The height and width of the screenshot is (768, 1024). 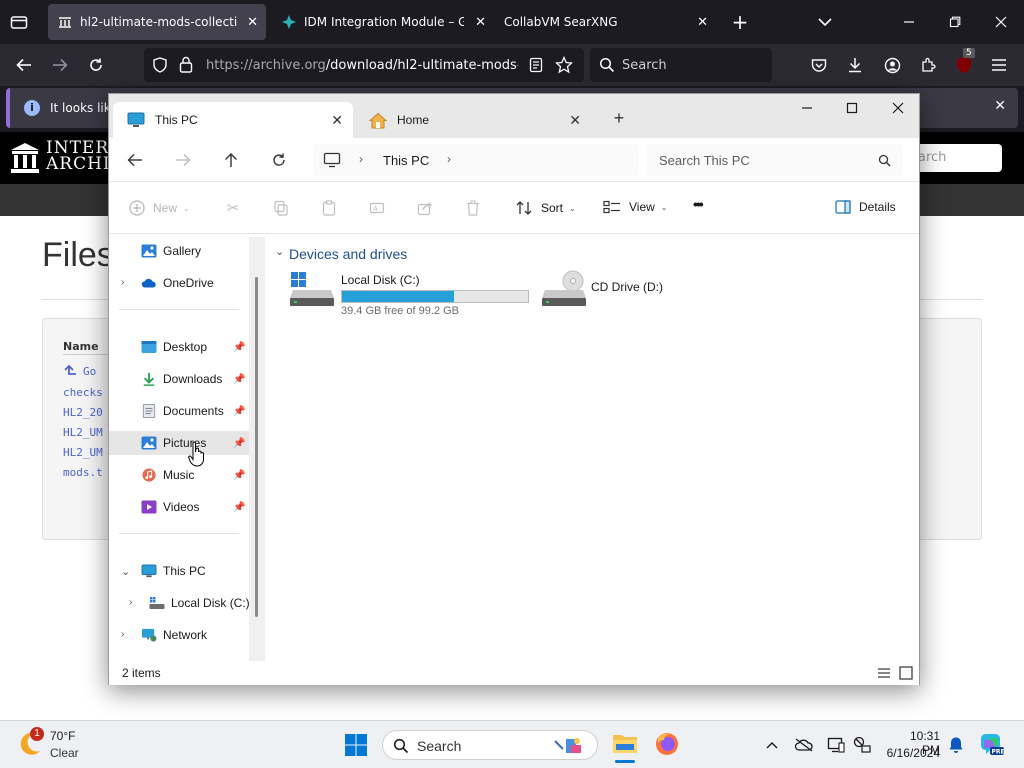 What do you see at coordinates (196, 635) in the screenshot?
I see `nav-item-network: Network` at bounding box center [196, 635].